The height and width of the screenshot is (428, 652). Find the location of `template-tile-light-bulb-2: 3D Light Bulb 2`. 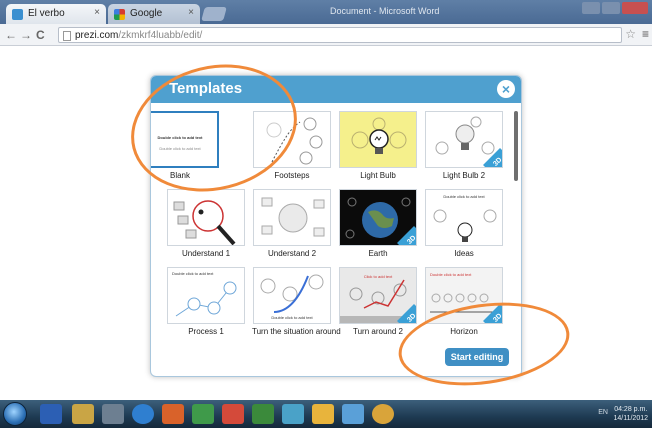

template-tile-light-bulb-2: 3D Light Bulb 2 is located at coordinates (464, 145).